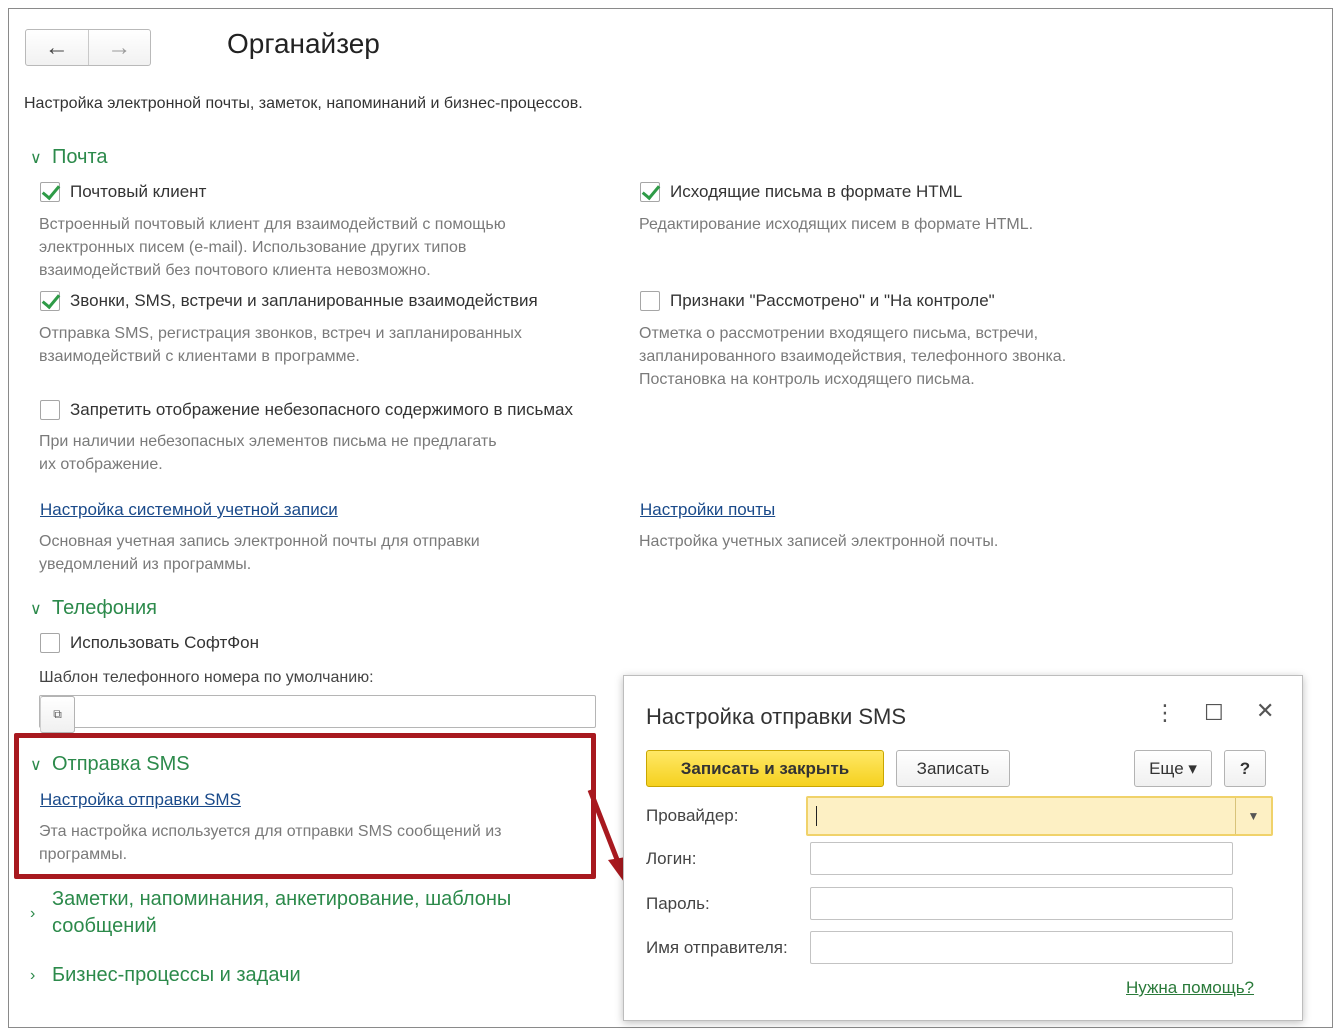  What do you see at coordinates (1173, 768) in the screenshot?
I see `more-button: Еще ▾` at bounding box center [1173, 768].